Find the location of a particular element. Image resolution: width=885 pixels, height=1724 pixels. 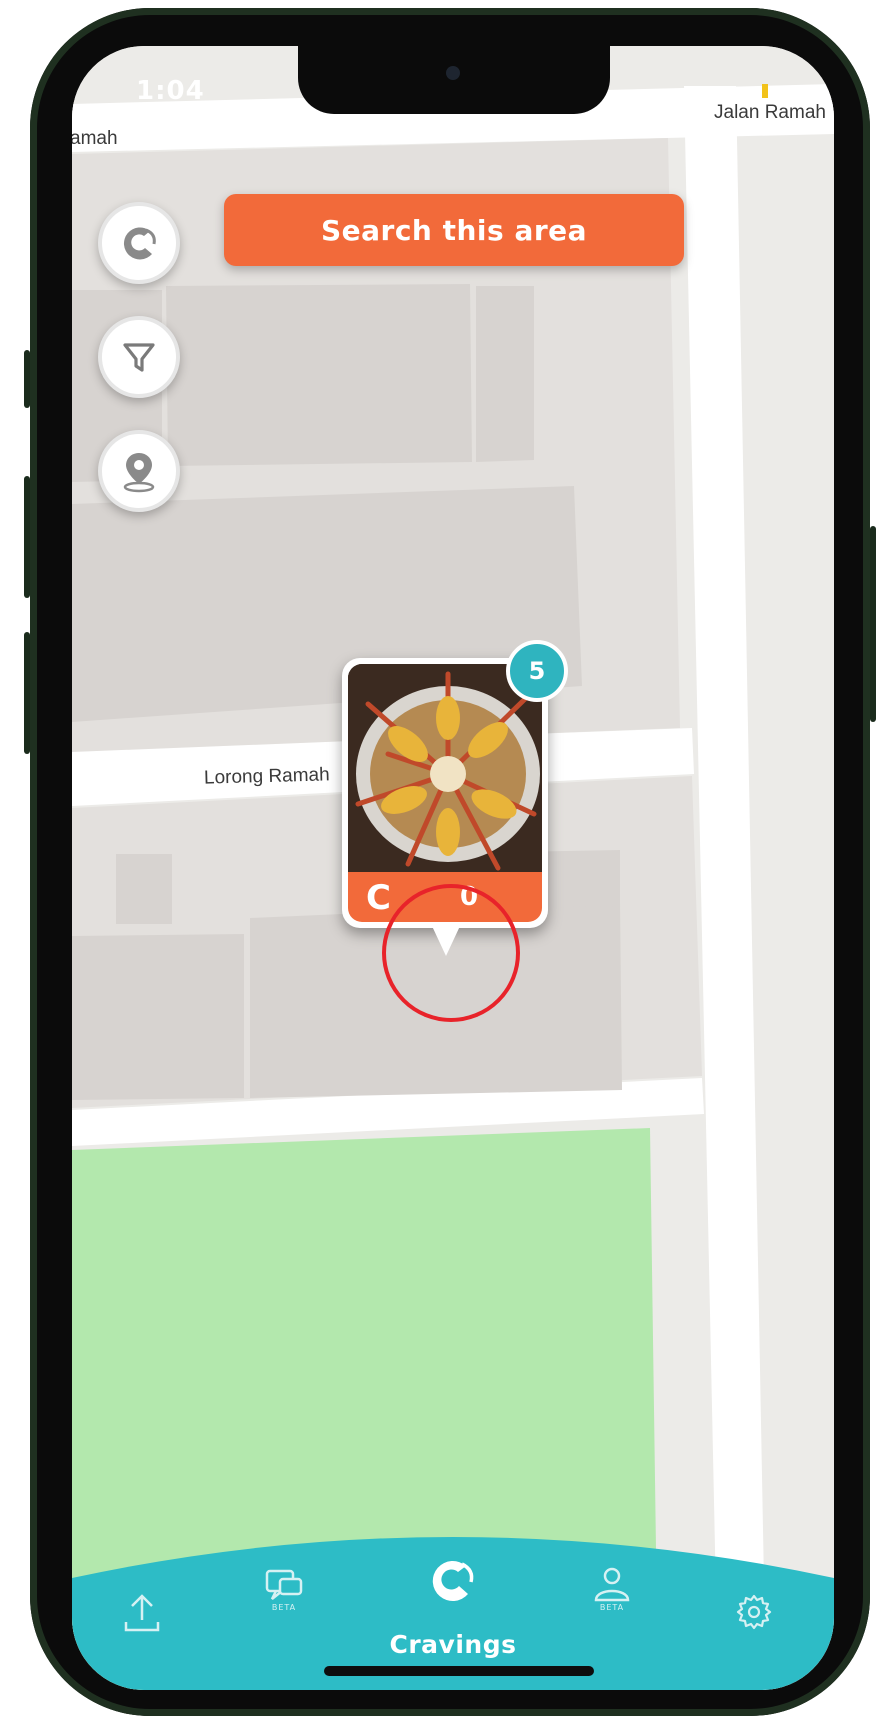

poi-marker is located at coordinates (765, 91).